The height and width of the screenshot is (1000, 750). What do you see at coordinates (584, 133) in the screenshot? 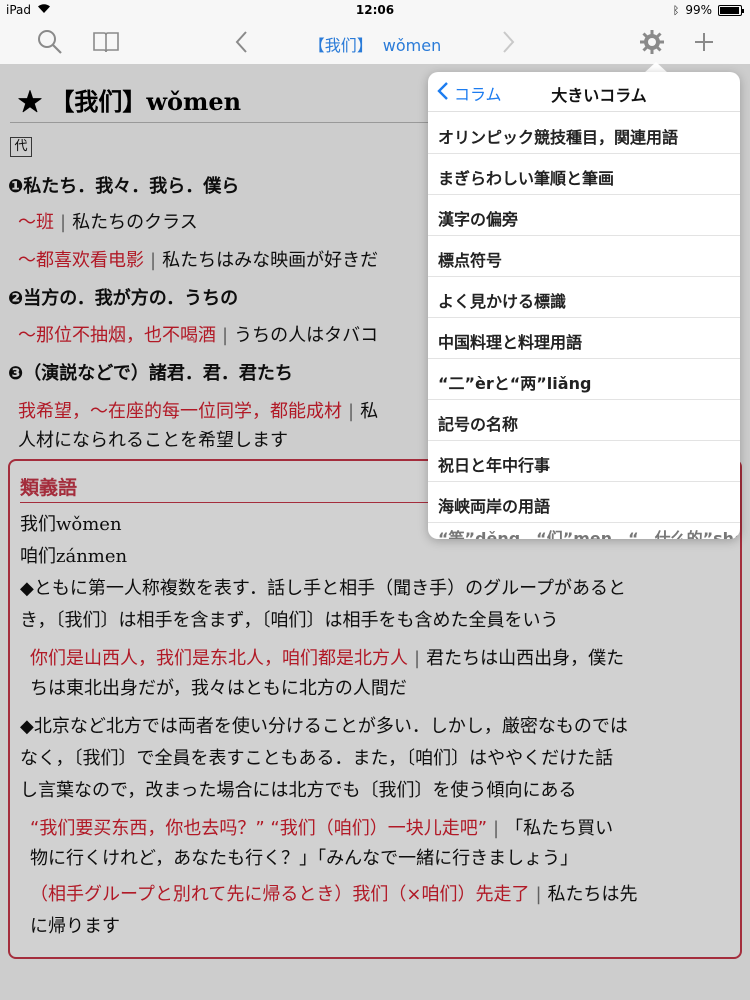
I see `column-list-item: オリンピック競技種目，関連用語` at bounding box center [584, 133].